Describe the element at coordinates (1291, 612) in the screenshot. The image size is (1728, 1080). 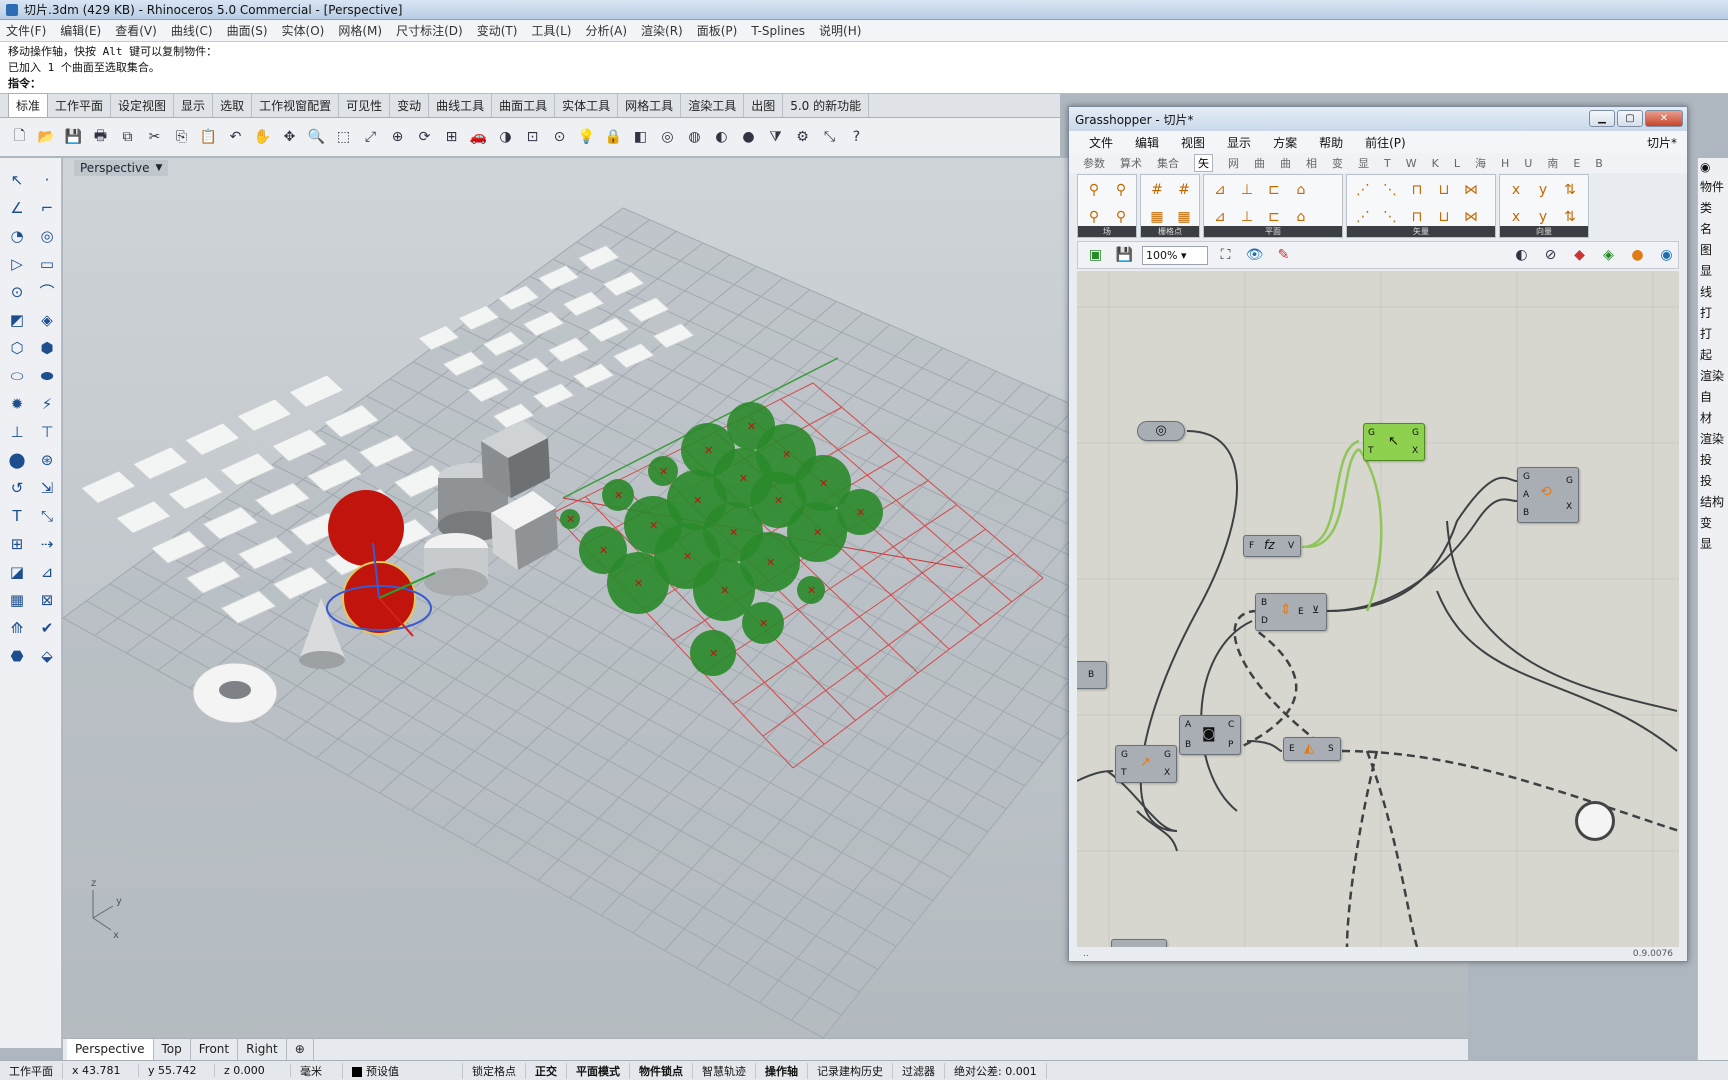
I see `bd-component: B D ⇕ E ⊻` at that location.